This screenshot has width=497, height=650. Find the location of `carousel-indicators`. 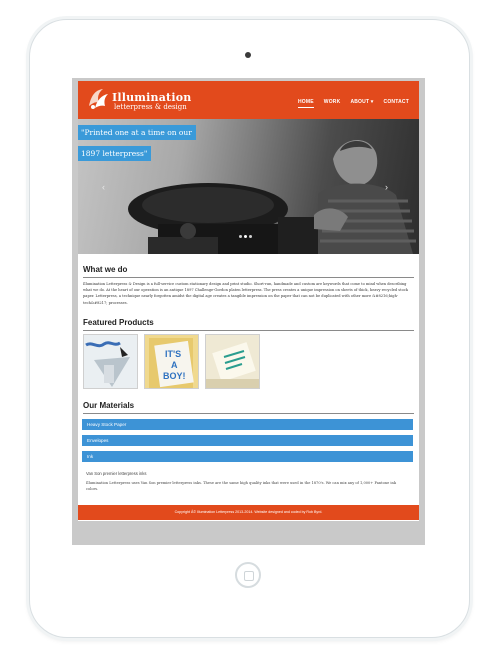

carousel-indicators is located at coordinates (245, 236).